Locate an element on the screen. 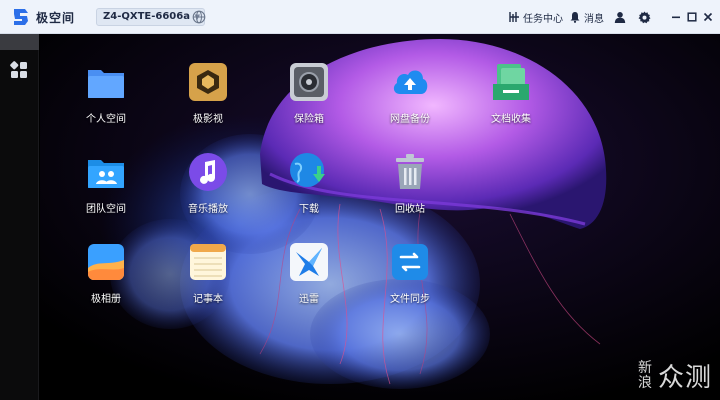  safe-icon is located at coordinates (309, 82).